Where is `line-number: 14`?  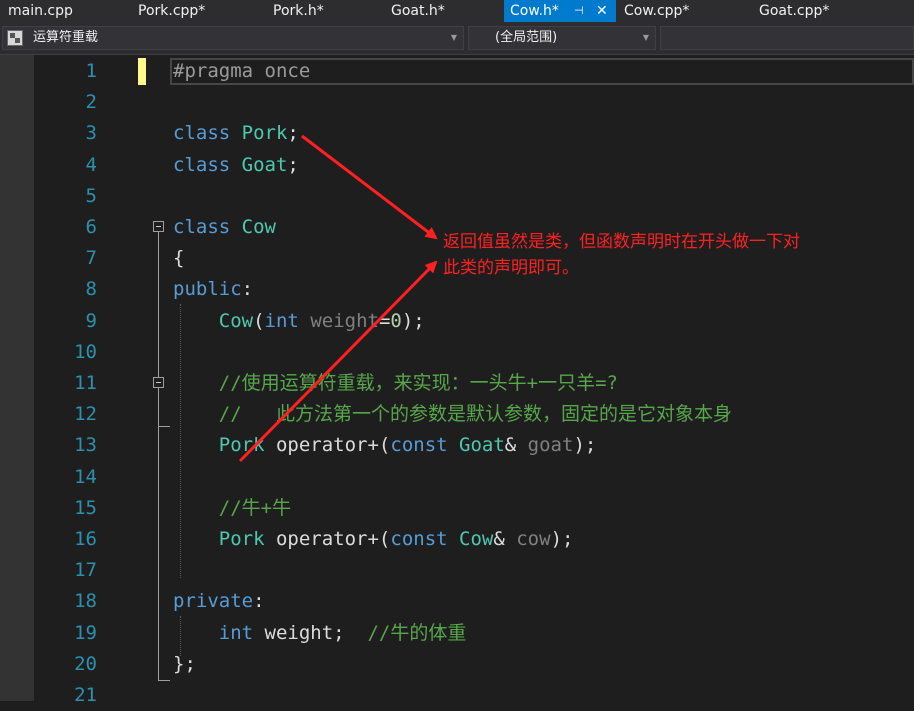 line-number: 14 is located at coordinates (85, 476).